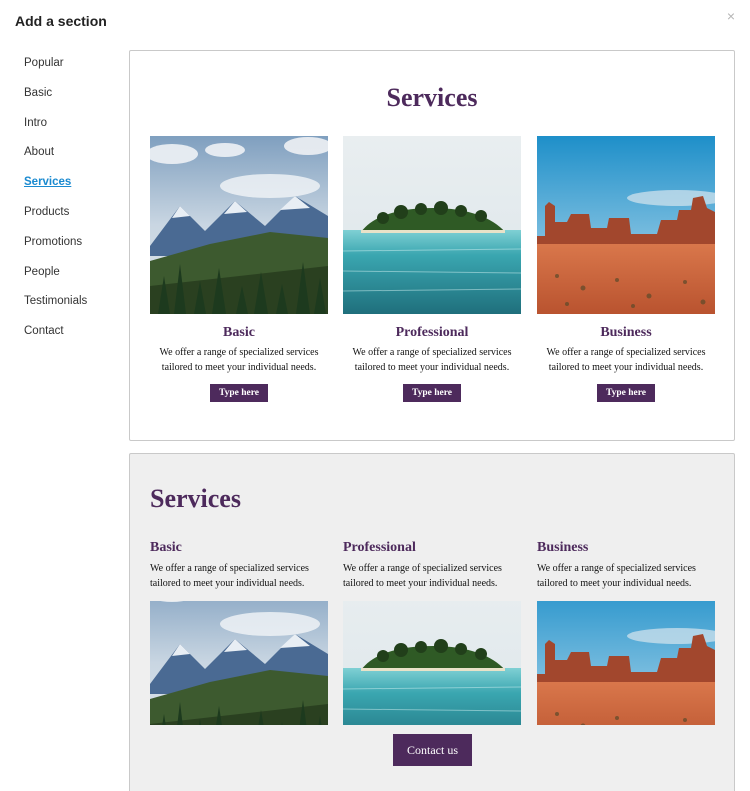 The width and height of the screenshot is (750, 791). Describe the element at coordinates (71, 70) in the screenshot. I see `sidebar-item-popular: Popular` at that location.